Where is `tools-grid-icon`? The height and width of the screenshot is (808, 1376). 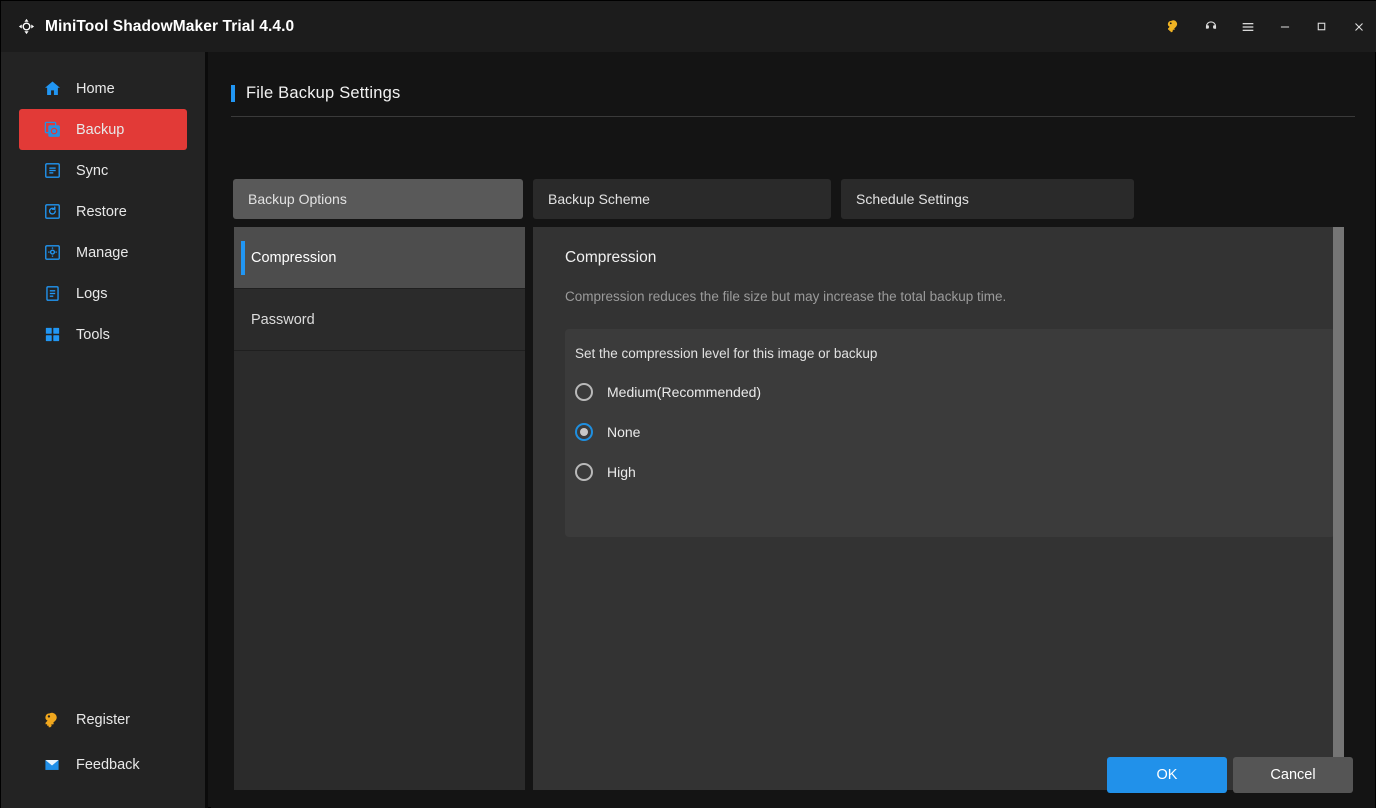
tools-grid-icon is located at coordinates (52, 335).